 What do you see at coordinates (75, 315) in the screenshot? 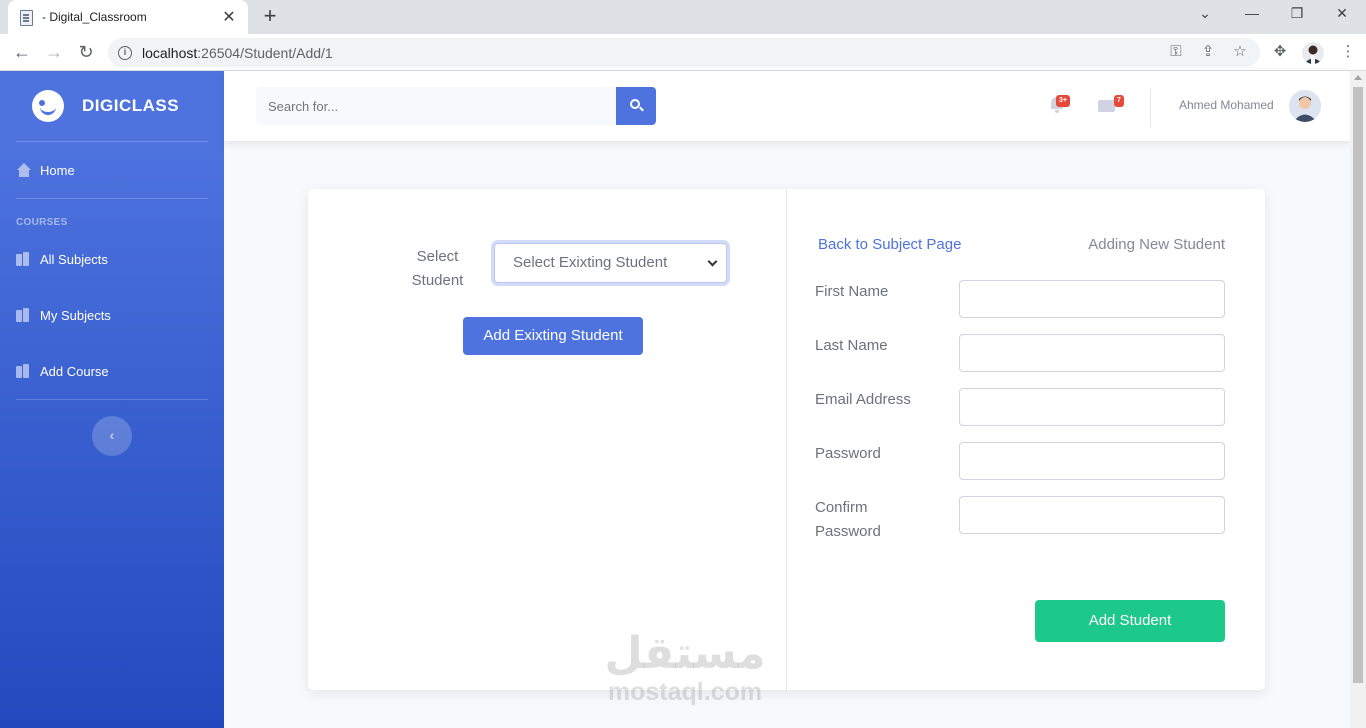
I see `sidebar-item-label: My Subjects` at bounding box center [75, 315].